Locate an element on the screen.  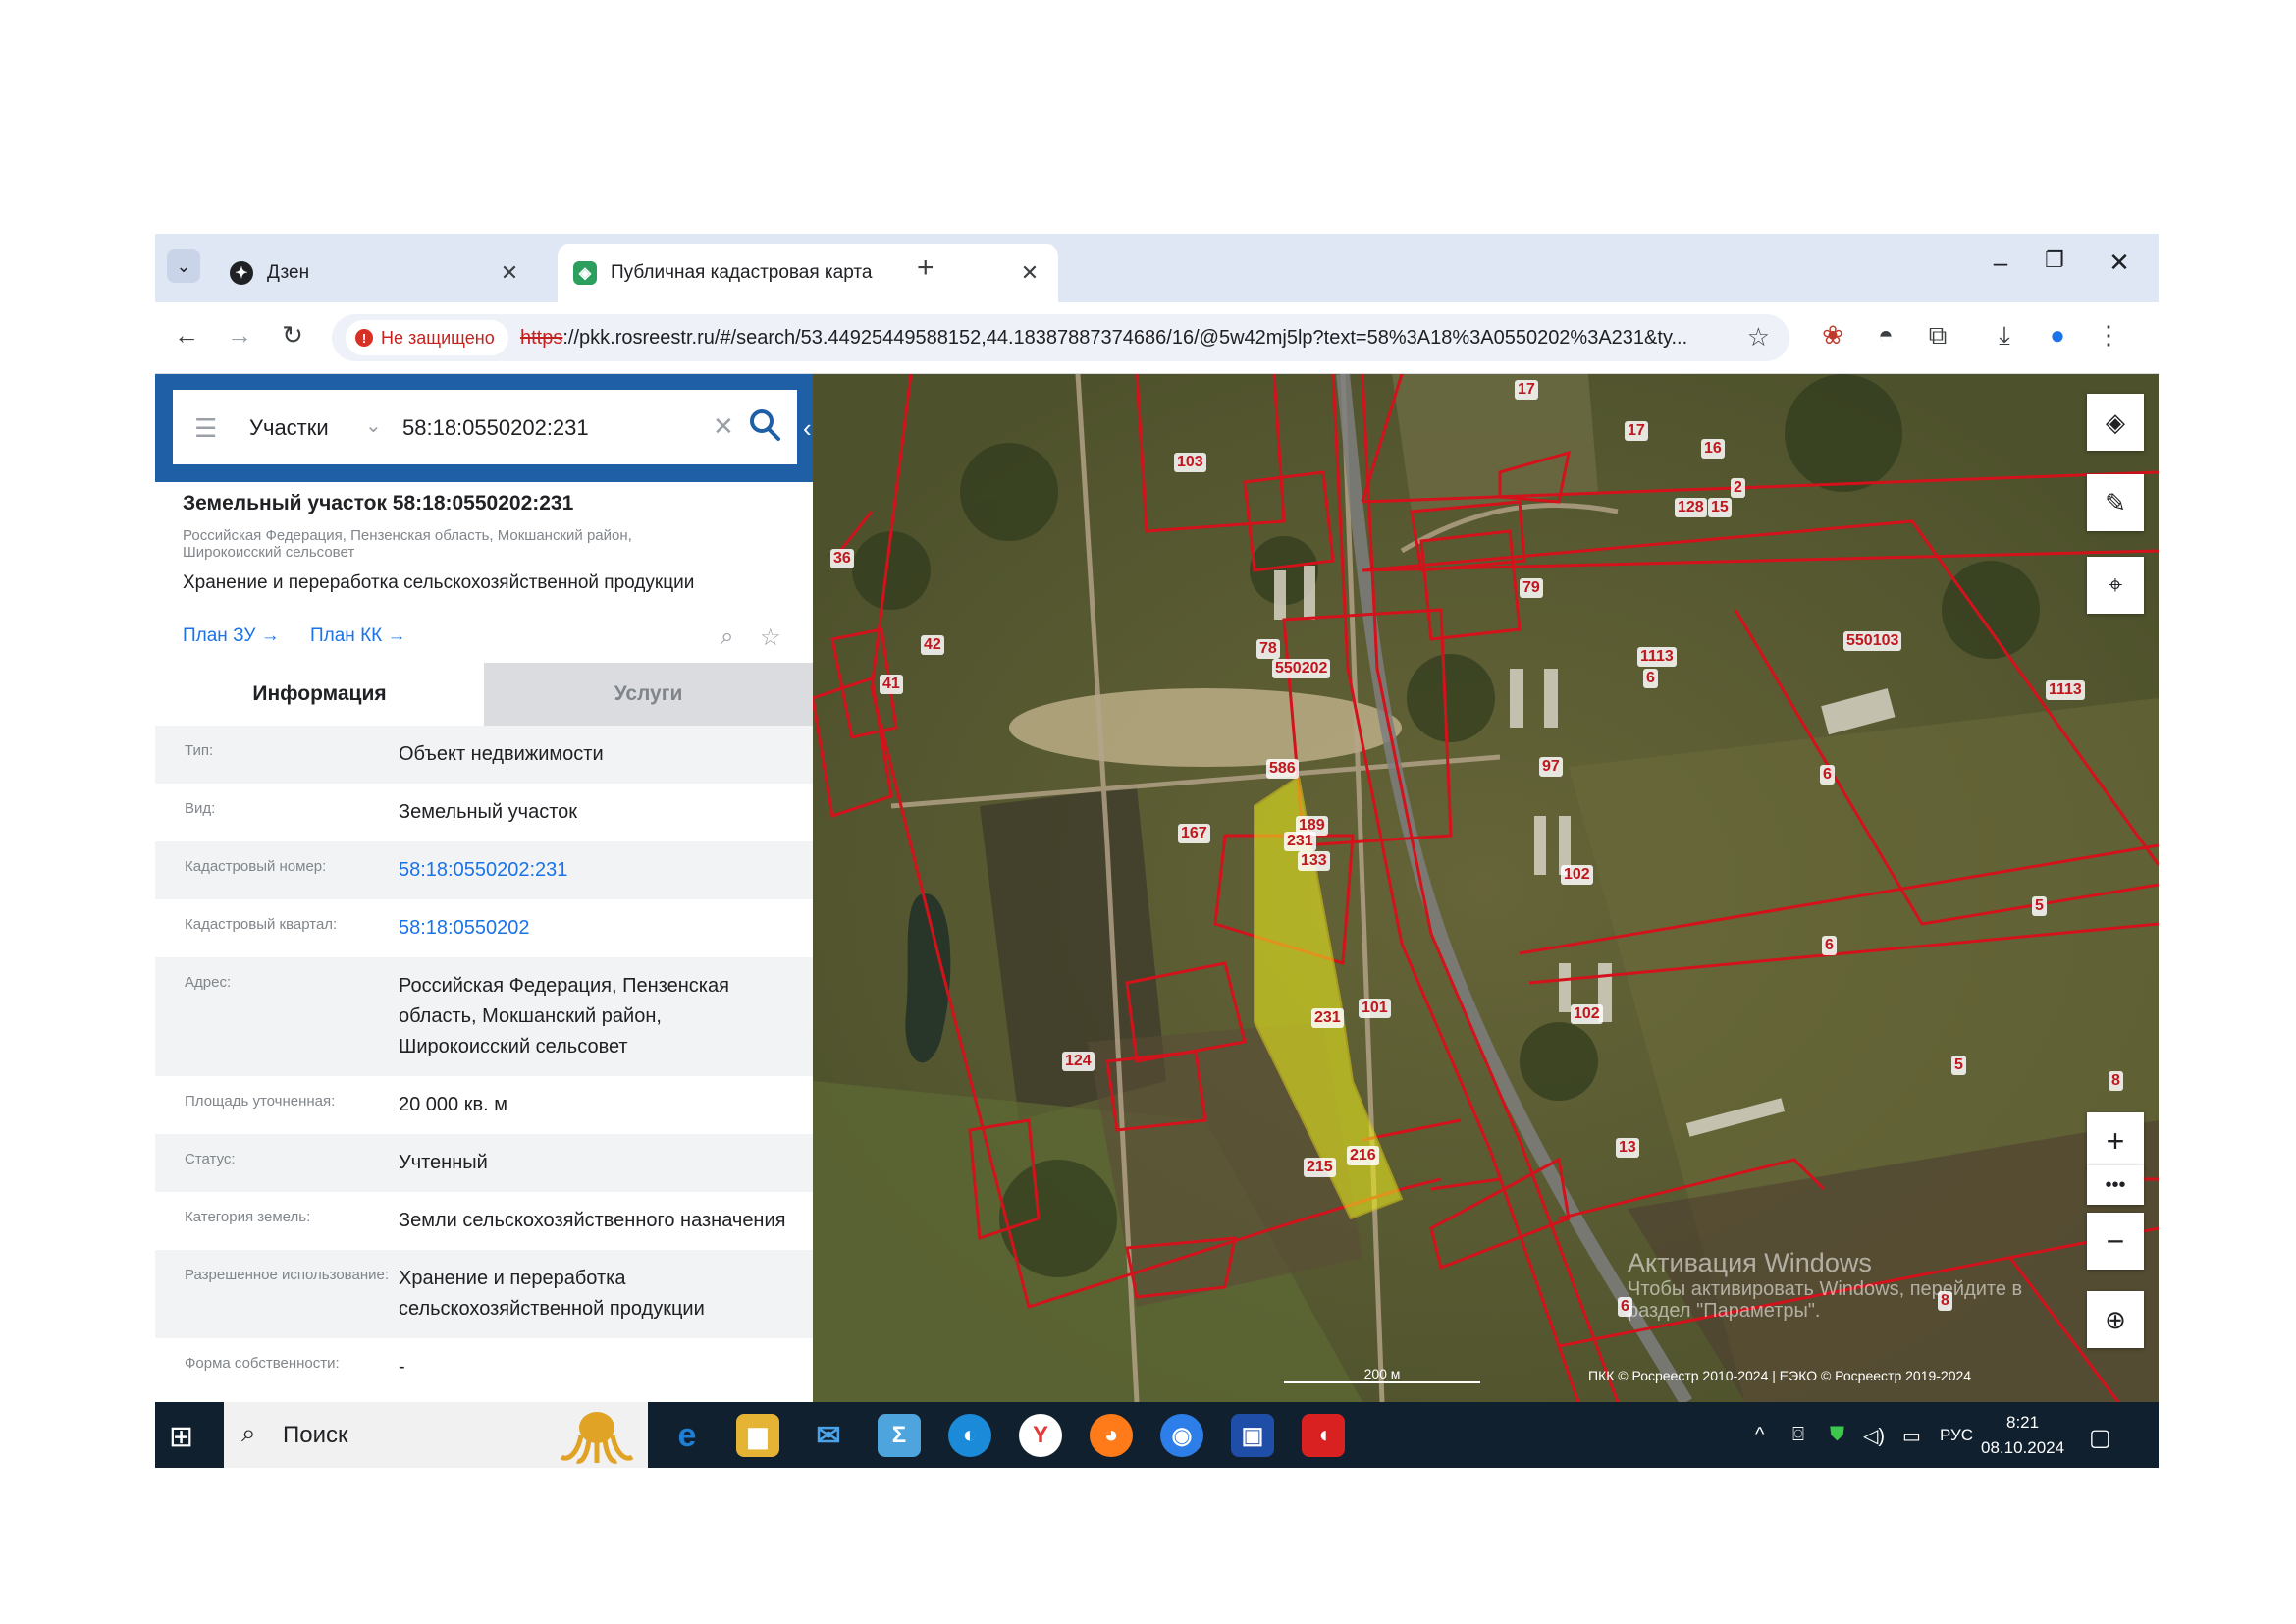
close-window-icon: ✕ is located at coordinates (2119, 262).